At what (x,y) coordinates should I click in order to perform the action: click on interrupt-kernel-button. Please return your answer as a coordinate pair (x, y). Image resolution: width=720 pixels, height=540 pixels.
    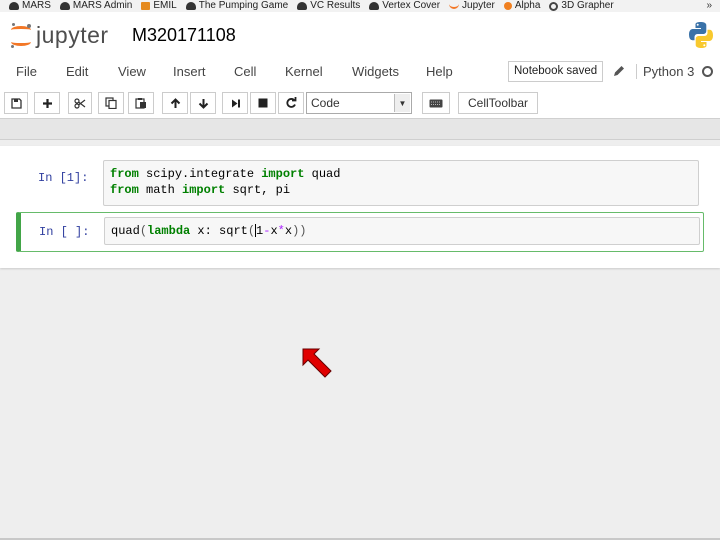
    Looking at the image, I should click on (263, 103).